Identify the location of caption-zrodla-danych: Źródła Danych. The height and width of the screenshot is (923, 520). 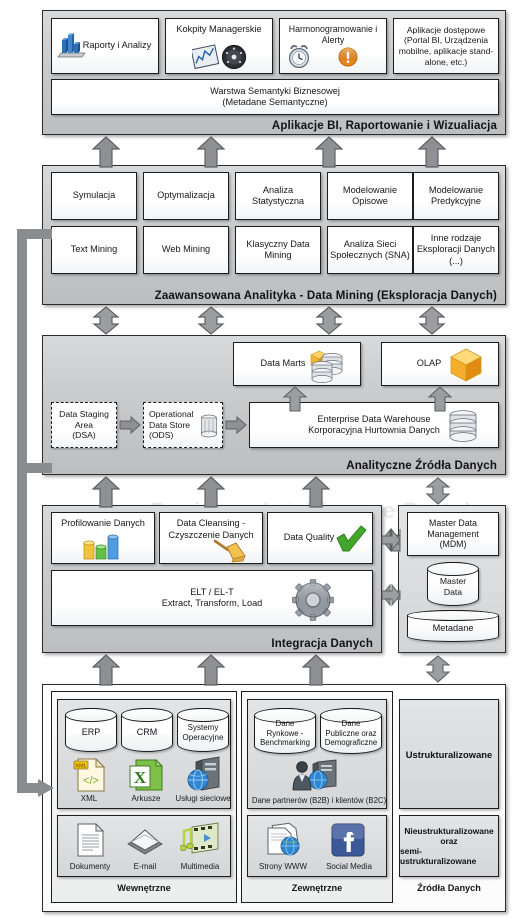
(449, 888).